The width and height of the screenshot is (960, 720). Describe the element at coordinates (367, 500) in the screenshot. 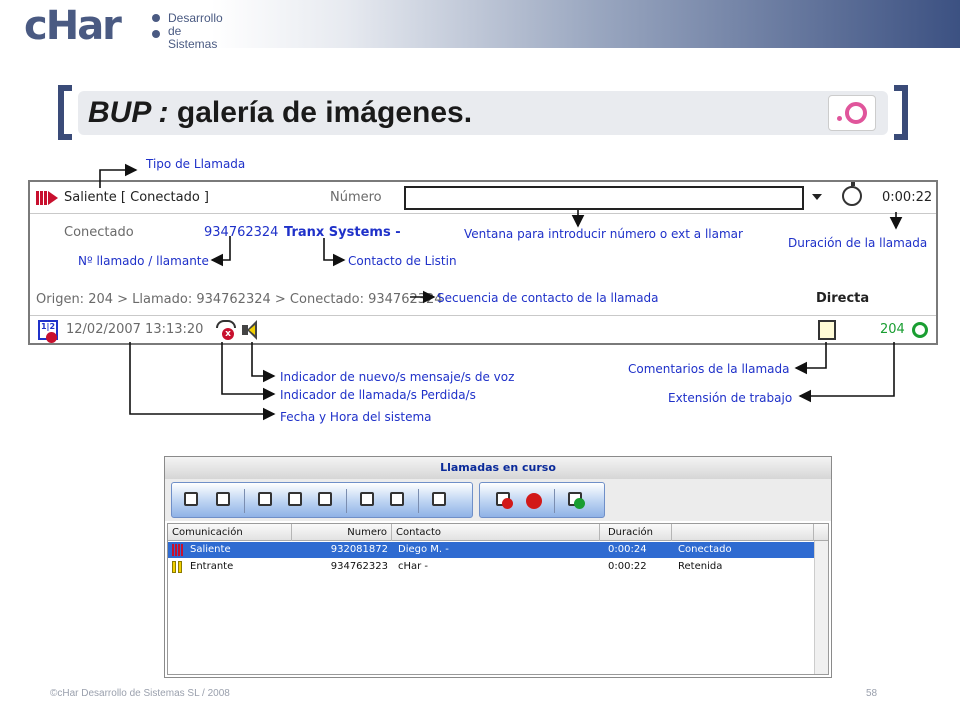

I see `contacts-button` at that location.